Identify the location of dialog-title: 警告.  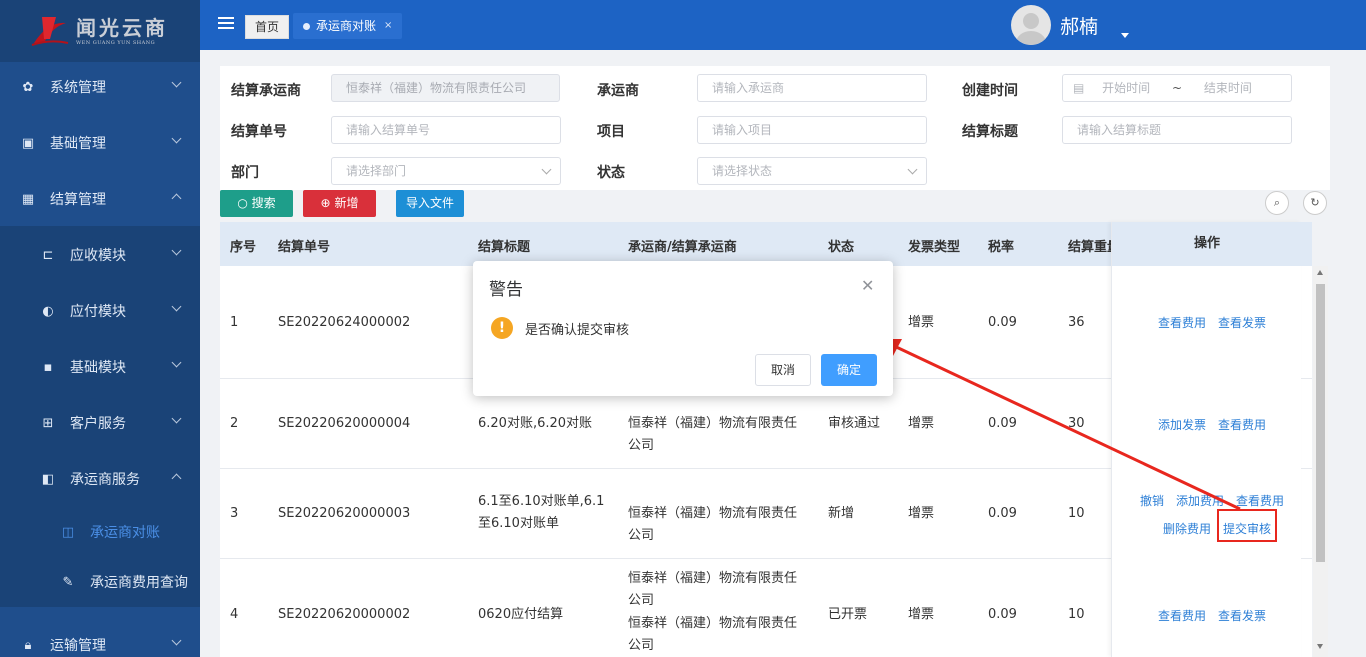
(506, 290).